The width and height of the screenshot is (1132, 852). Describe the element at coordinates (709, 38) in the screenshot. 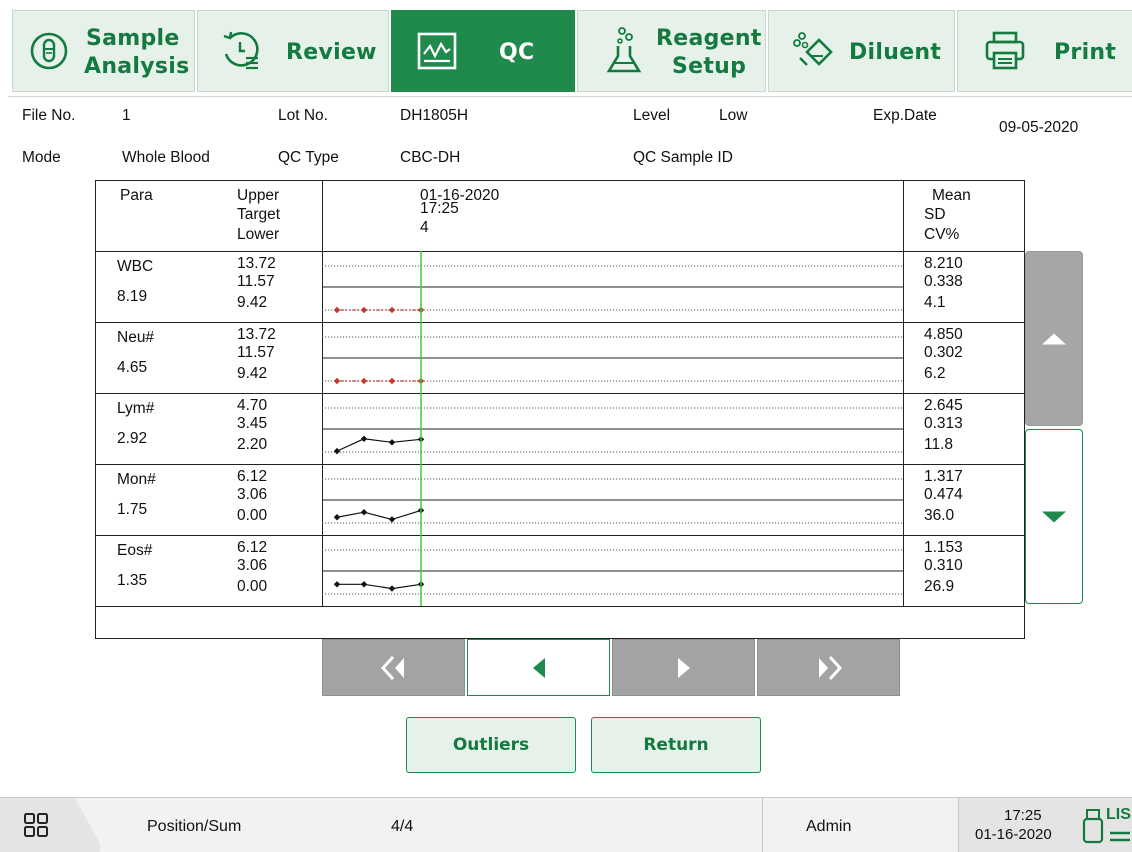

I see `tab-reagent-setup-line1: Reagent` at that location.